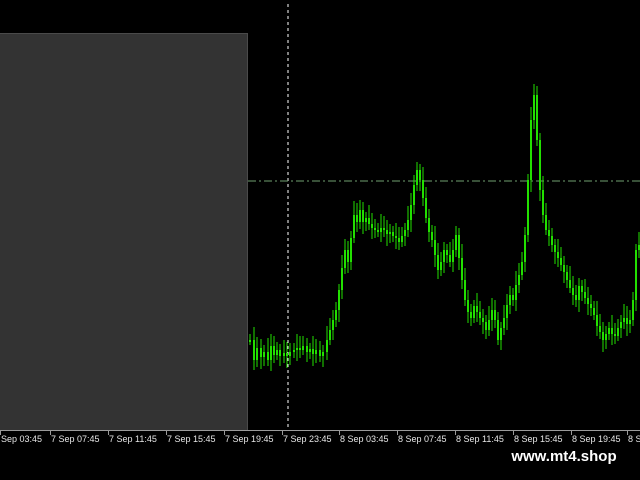 The width and height of the screenshot is (640, 480). What do you see at coordinates (596, 439) in the screenshot?
I see `time-axis-label: 8 Sep 19:45` at bounding box center [596, 439].